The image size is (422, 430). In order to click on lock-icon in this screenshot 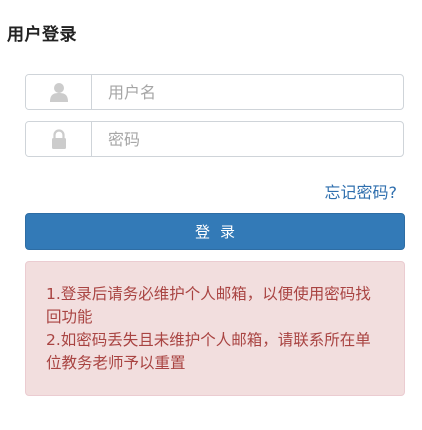, I will do `click(58, 139)`.